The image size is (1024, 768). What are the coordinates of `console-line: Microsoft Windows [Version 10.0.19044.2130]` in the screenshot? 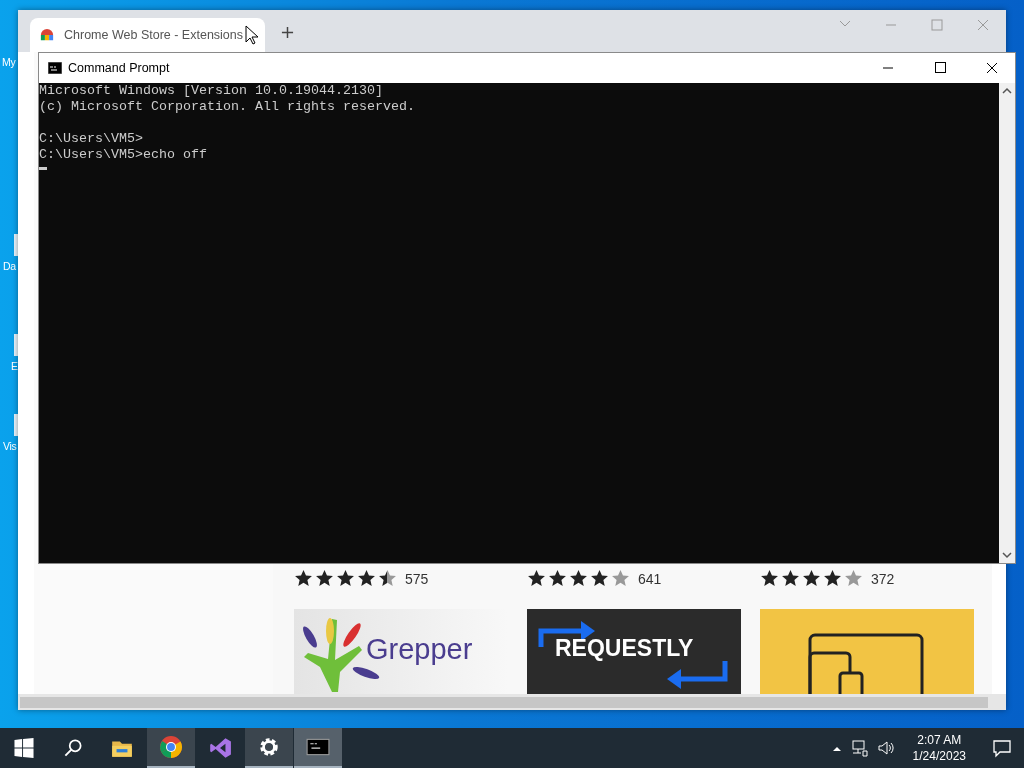 It's located at (211, 91).